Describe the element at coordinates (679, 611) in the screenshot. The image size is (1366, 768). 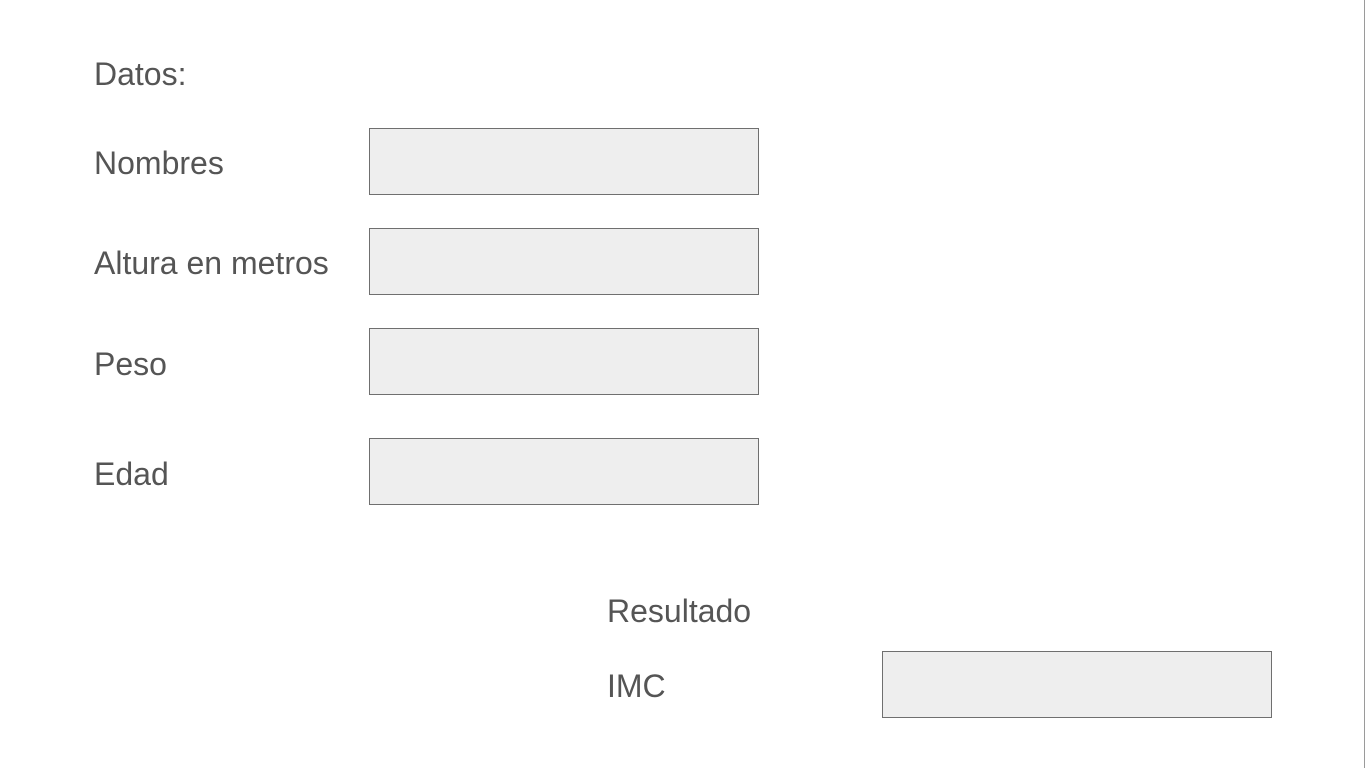
I see `resultado-heading: Resultado` at that location.